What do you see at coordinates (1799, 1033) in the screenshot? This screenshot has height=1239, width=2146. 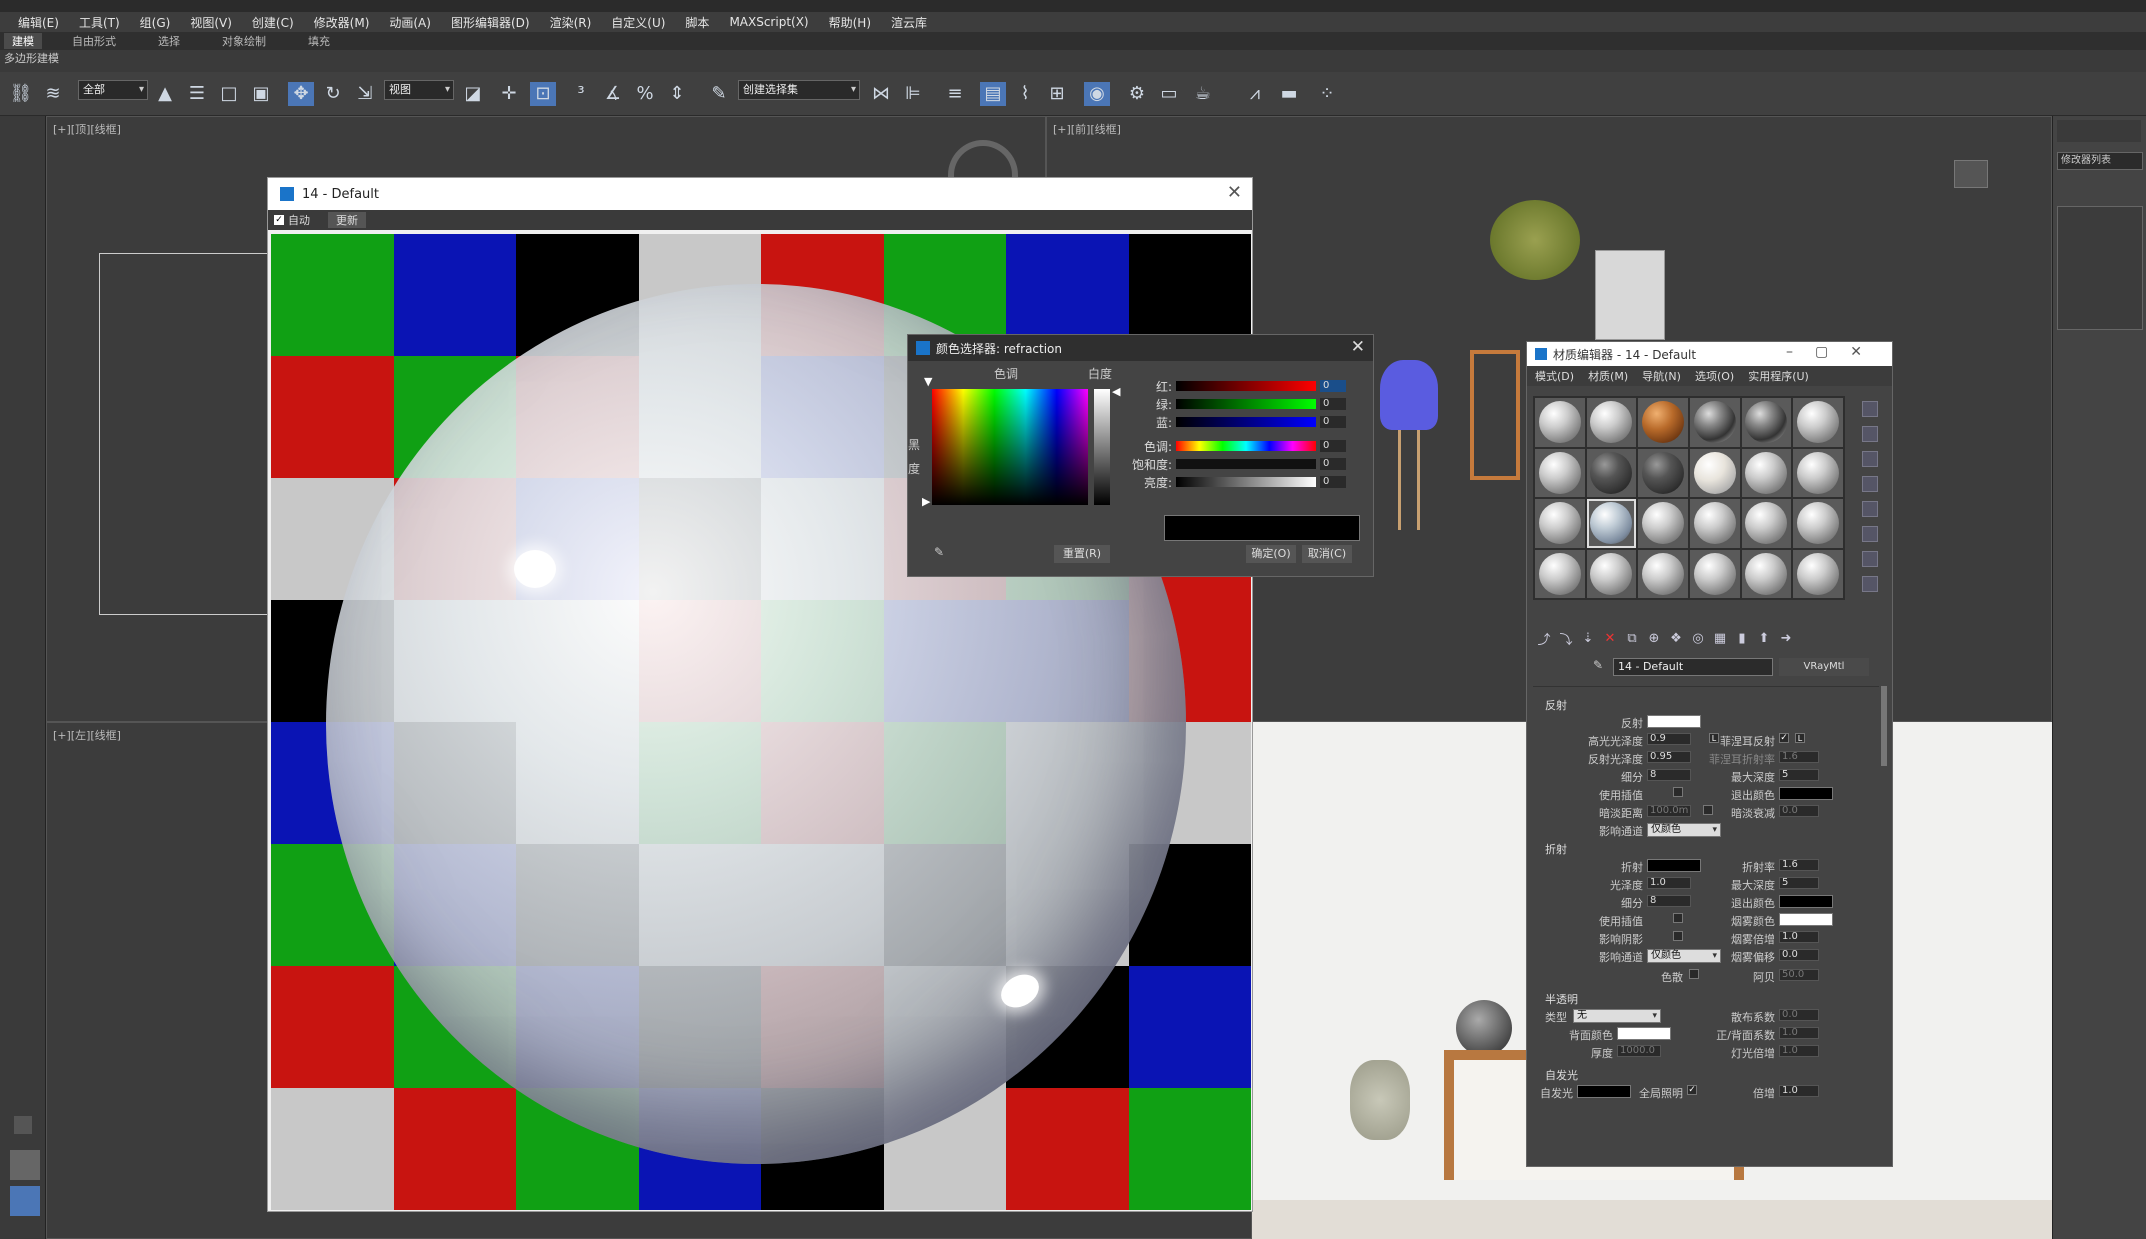 I see `fwd-bck-input: 1.0` at bounding box center [1799, 1033].